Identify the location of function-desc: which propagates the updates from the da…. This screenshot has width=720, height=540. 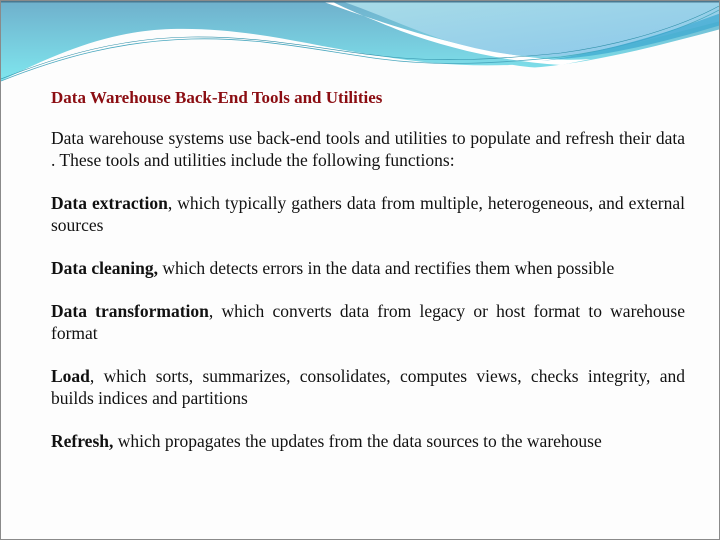
(357, 441).